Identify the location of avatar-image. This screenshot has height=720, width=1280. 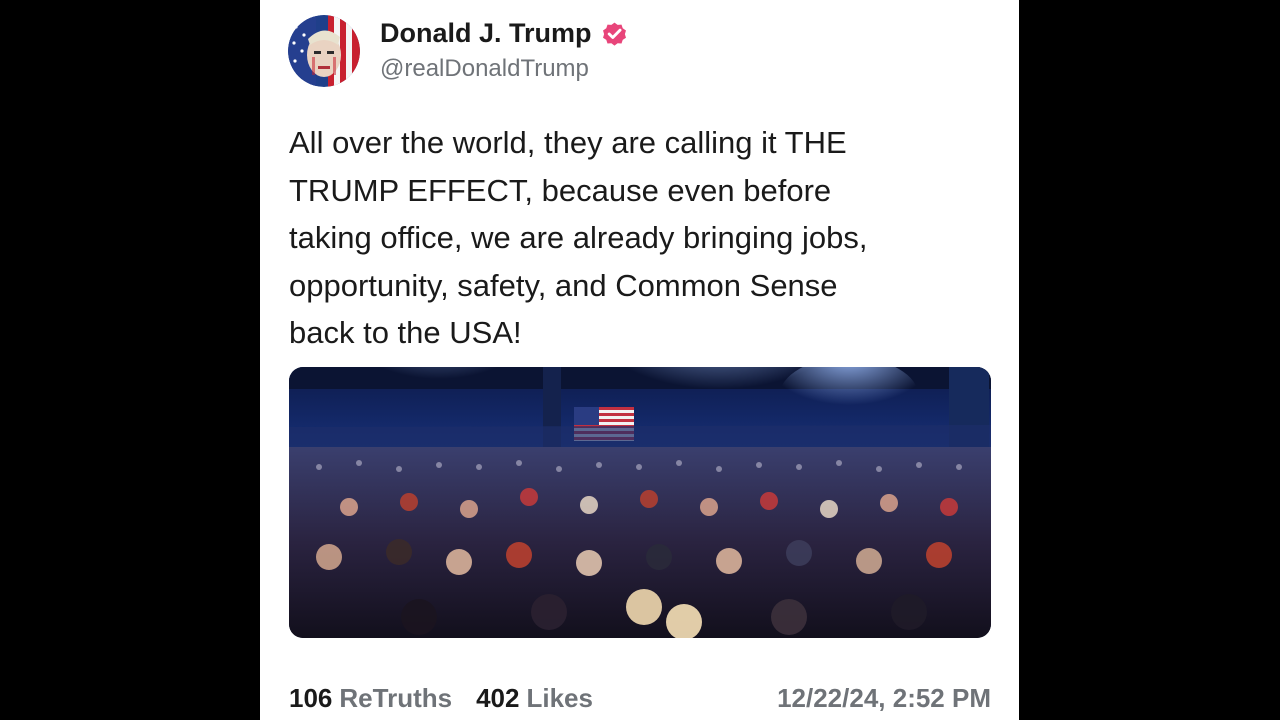
(324, 51).